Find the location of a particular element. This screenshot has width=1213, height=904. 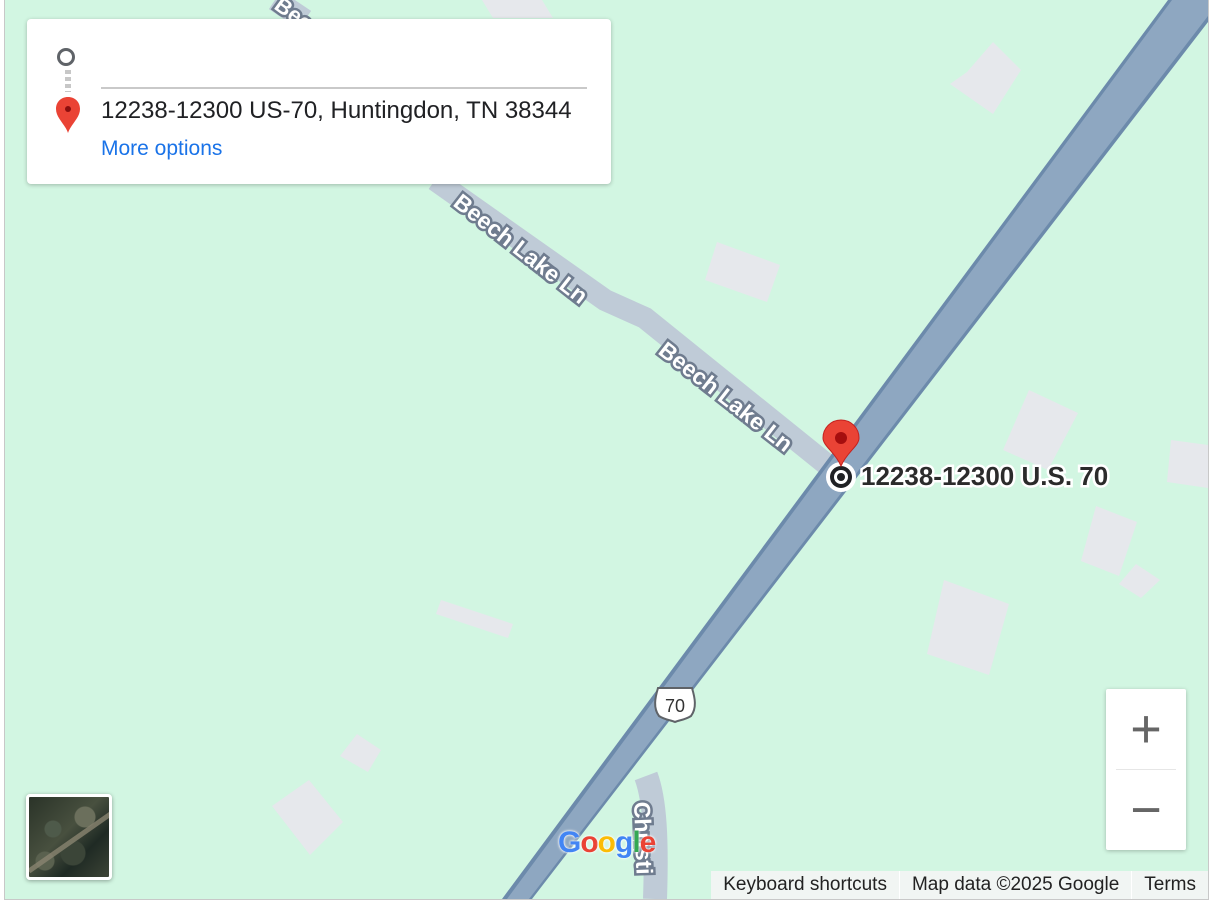

zoom-out-button: − is located at coordinates (1146, 810).